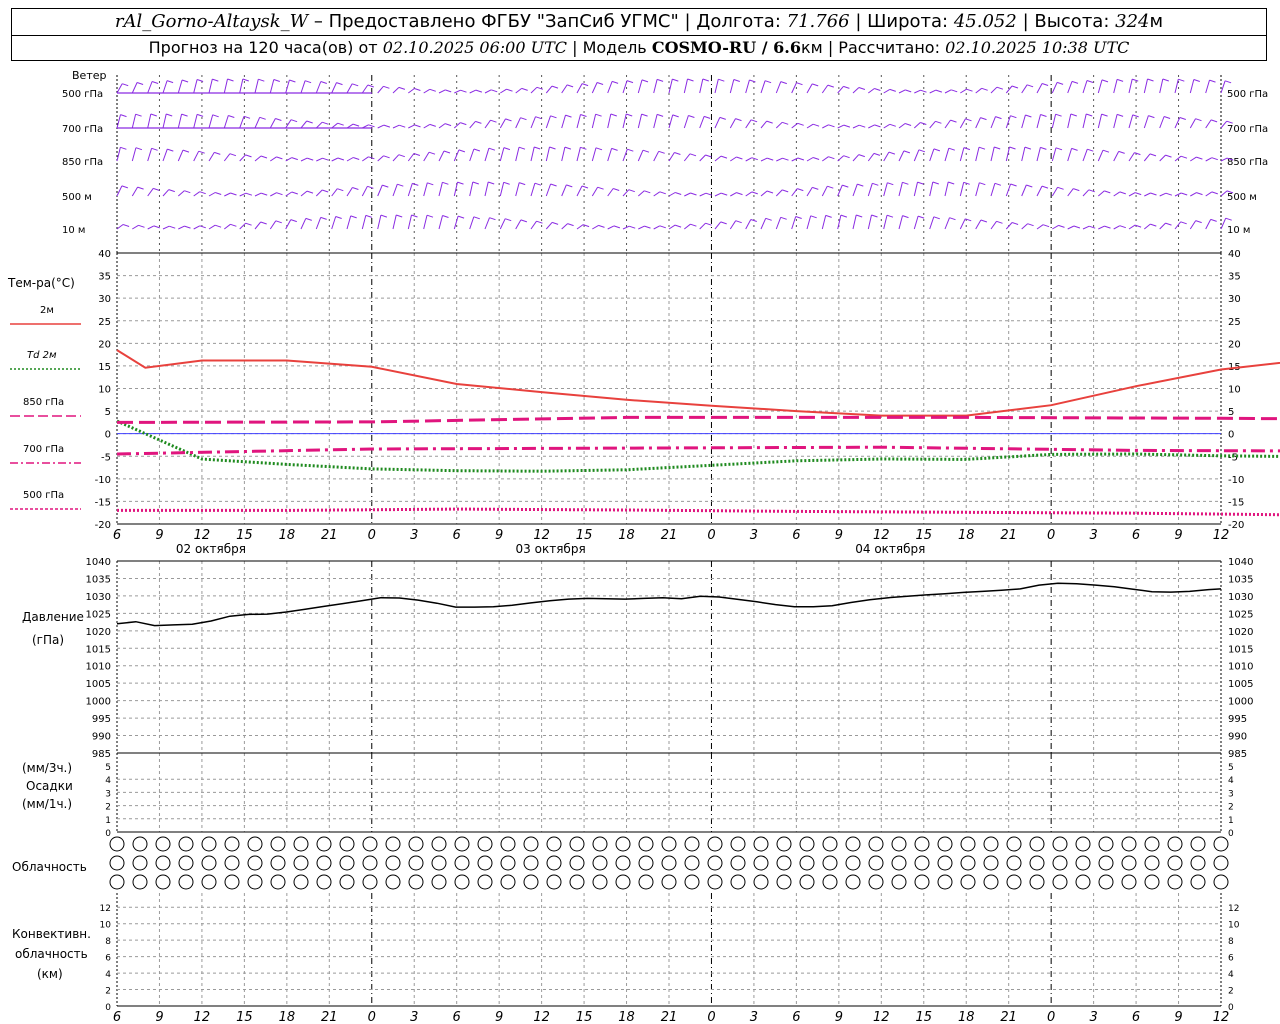  I want to click on pressure-tick-right: 1000, so click(1240, 702).